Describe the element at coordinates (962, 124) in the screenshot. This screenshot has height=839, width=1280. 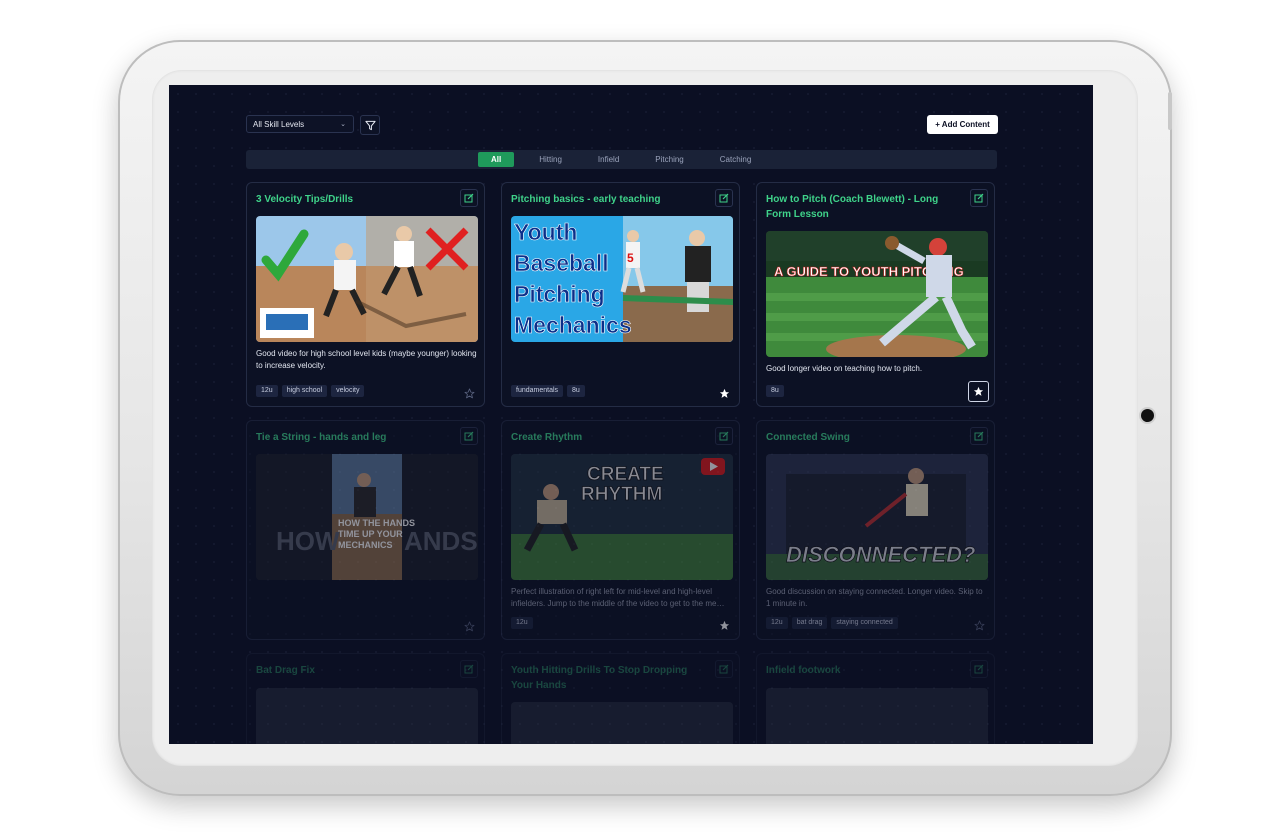
I see `add-content-button: + Add Content` at that location.